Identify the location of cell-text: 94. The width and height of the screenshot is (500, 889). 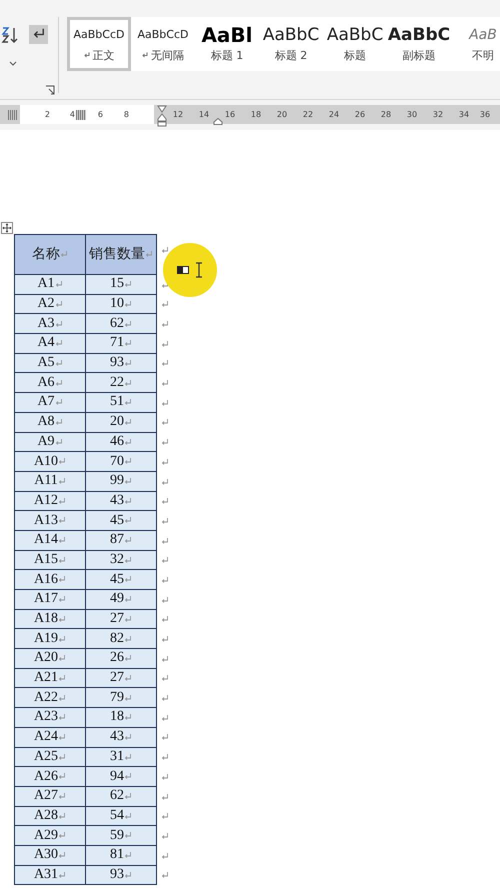
(117, 776).